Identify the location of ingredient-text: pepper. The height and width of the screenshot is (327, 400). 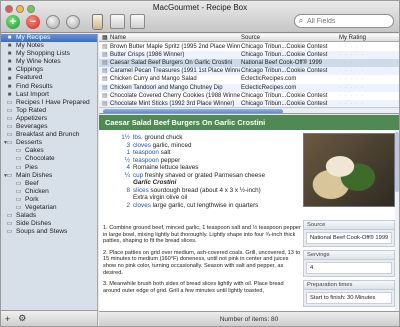
(169, 160).